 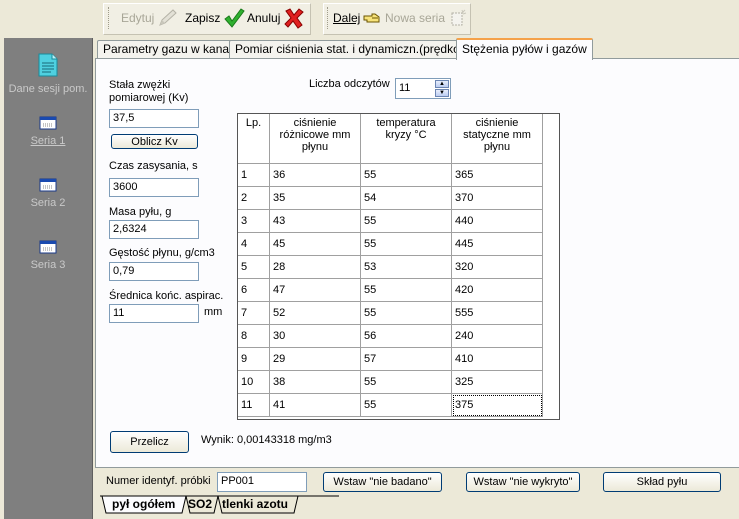 I want to click on dust-mass-input: 2,6324, so click(x=154, y=229).